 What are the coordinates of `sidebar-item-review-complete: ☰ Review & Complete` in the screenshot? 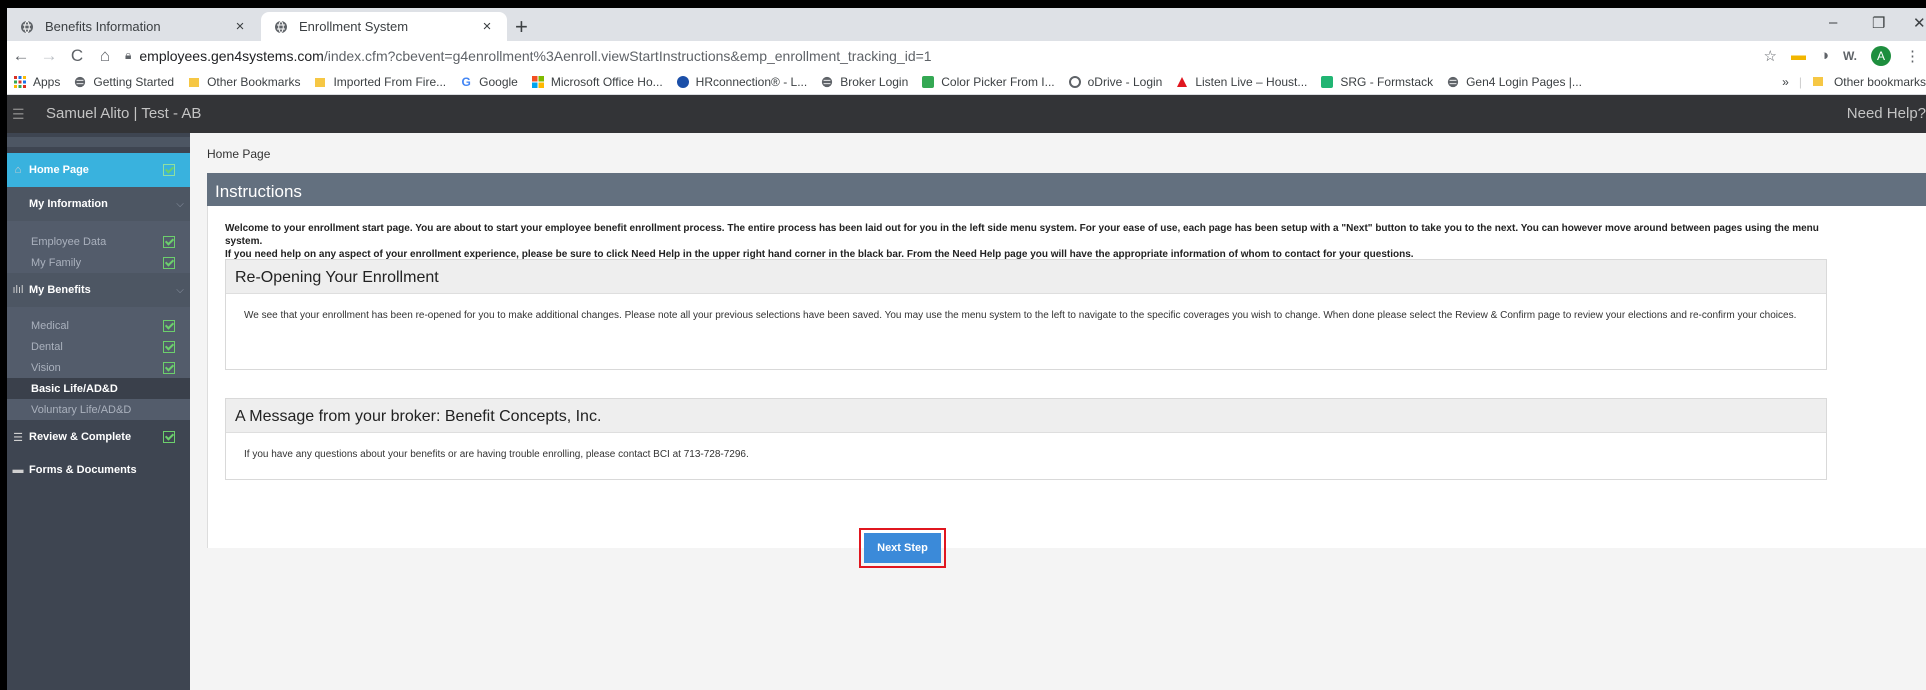 It's located at (98, 437).